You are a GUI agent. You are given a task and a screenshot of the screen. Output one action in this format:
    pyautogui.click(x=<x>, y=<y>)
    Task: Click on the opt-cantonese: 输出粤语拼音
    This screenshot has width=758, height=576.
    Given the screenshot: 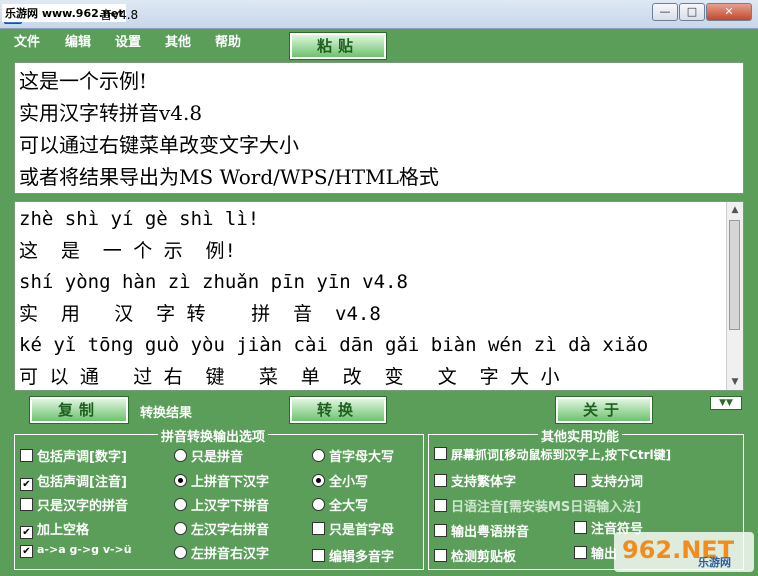 What is the action you would take?
    pyautogui.click(x=481, y=530)
    